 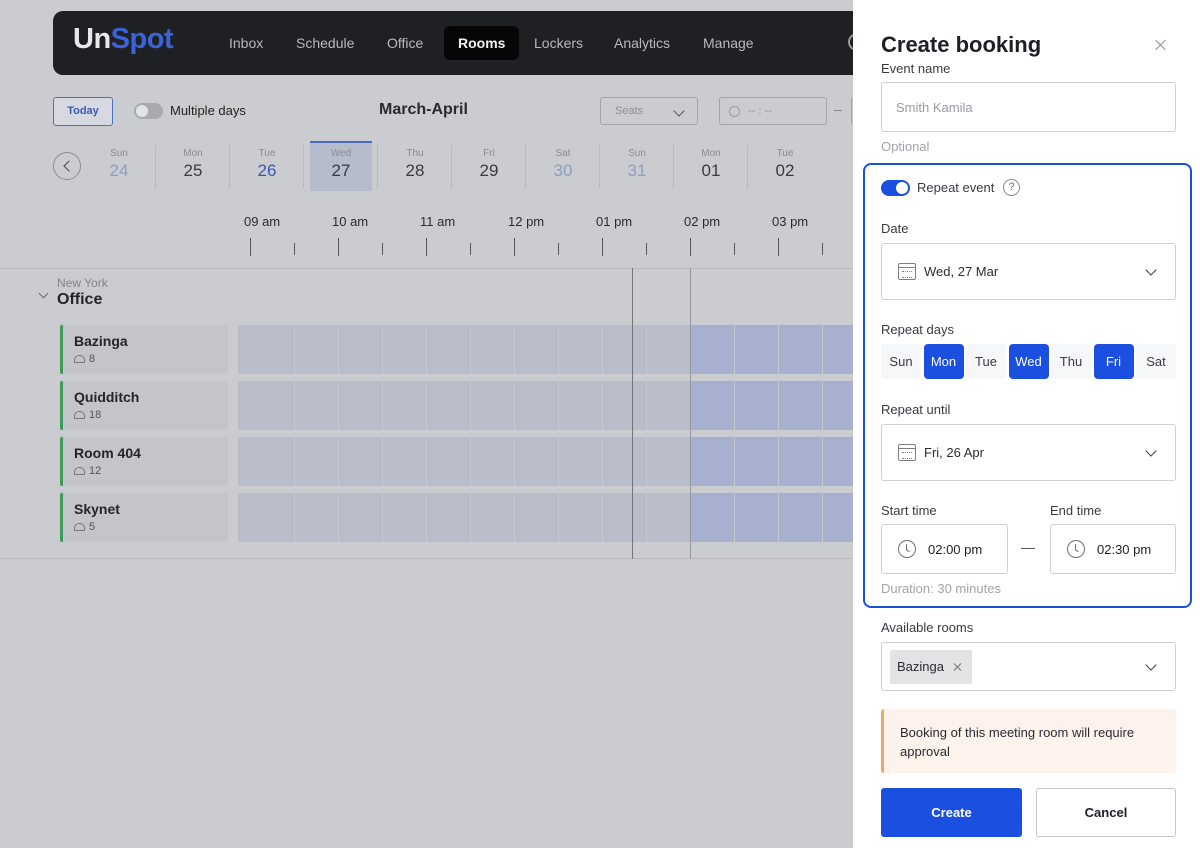 I want to click on event-name-input: Smith Kamila, so click(x=1028, y=107).